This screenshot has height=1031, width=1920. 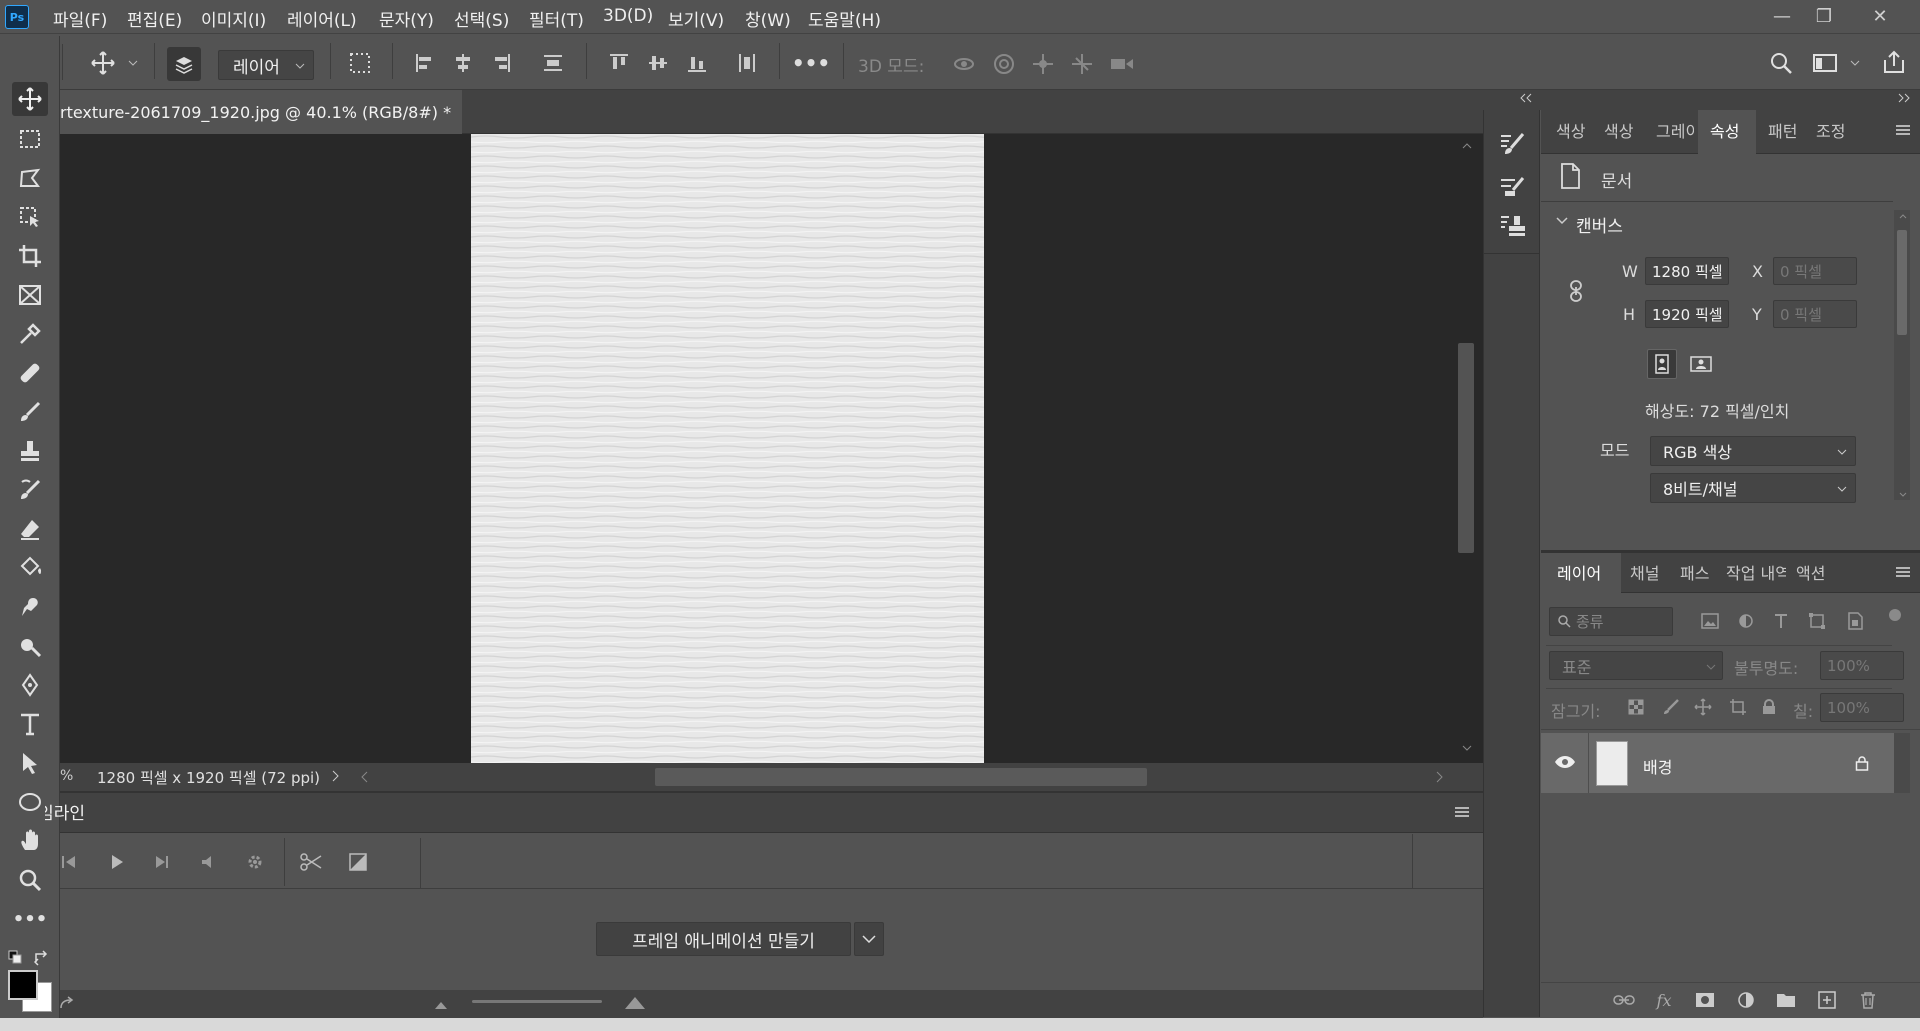 I want to click on type-tool-icon, so click(x=30, y=724).